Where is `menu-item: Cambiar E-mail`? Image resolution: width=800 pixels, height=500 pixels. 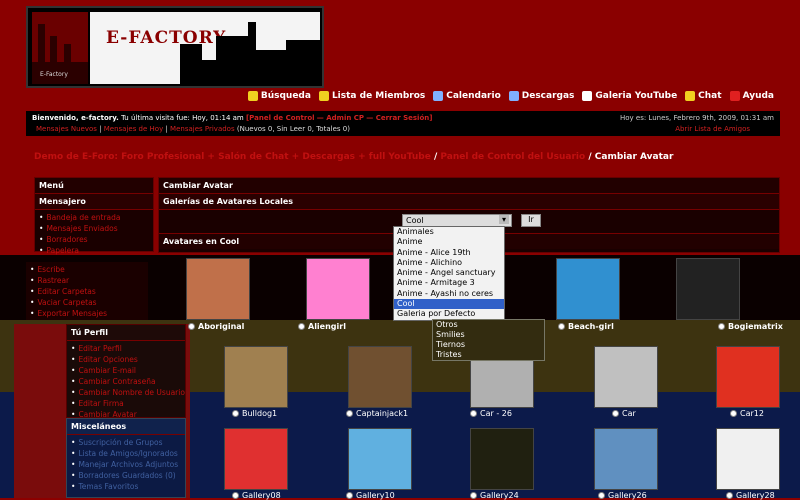 menu-item: Cambiar E-mail is located at coordinates (126, 370).